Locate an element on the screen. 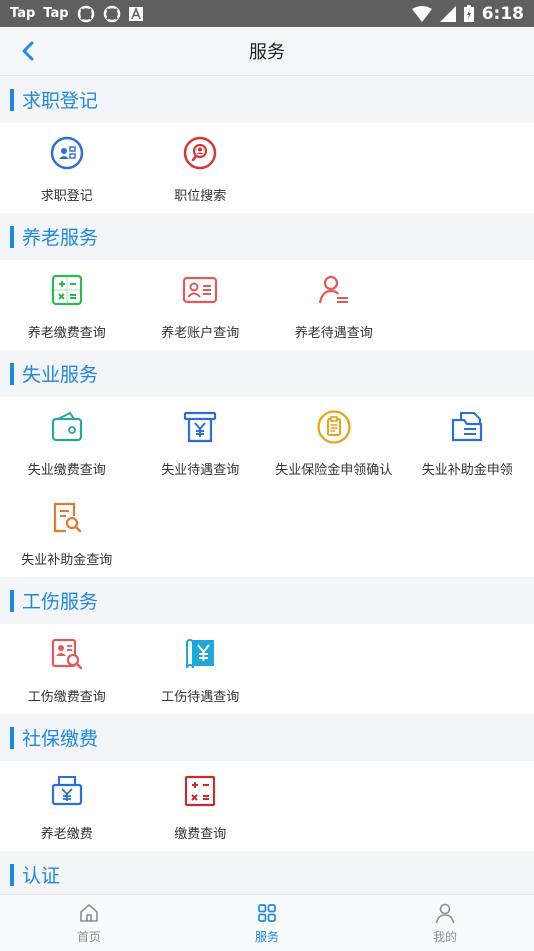 The image size is (534, 951). section-header-job-registration: 求职登记 is located at coordinates (267, 99).